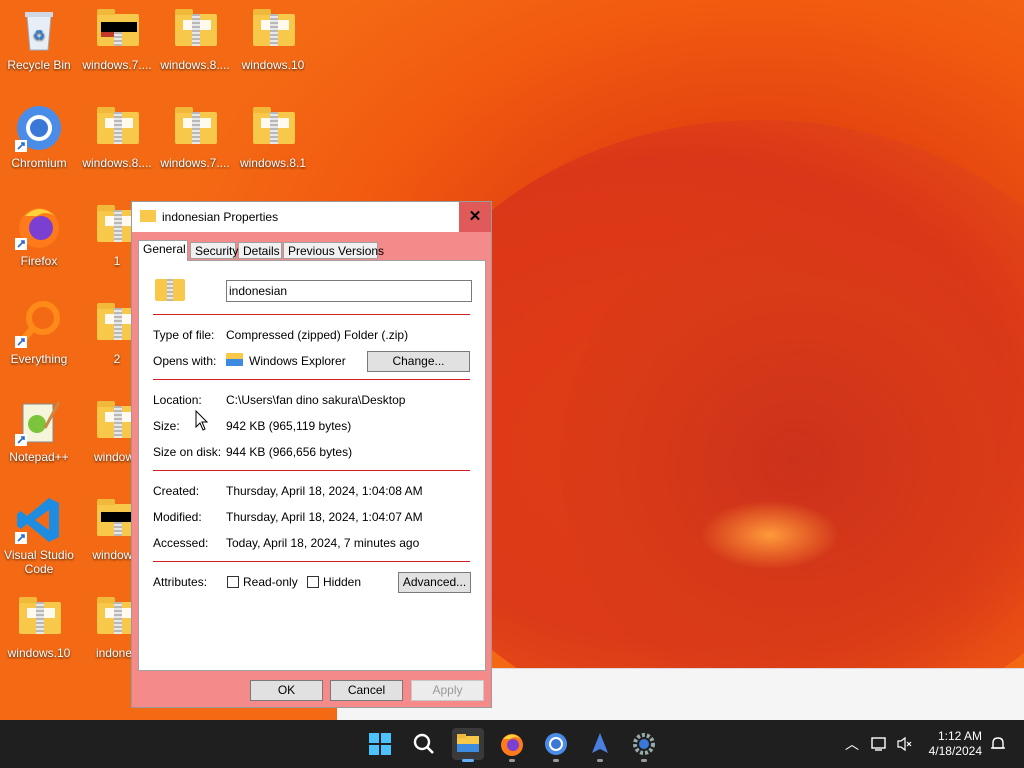  What do you see at coordinates (323, 543) in the screenshot?
I see `accessed-value: Today, April 18, 2024, 7 minutes ago` at bounding box center [323, 543].